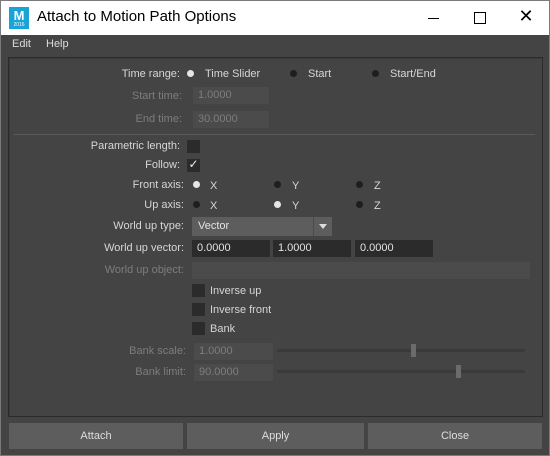 This screenshot has width=550, height=456. What do you see at coordinates (144, 270) in the screenshot?
I see `world-up-object-label: World up object:` at bounding box center [144, 270].